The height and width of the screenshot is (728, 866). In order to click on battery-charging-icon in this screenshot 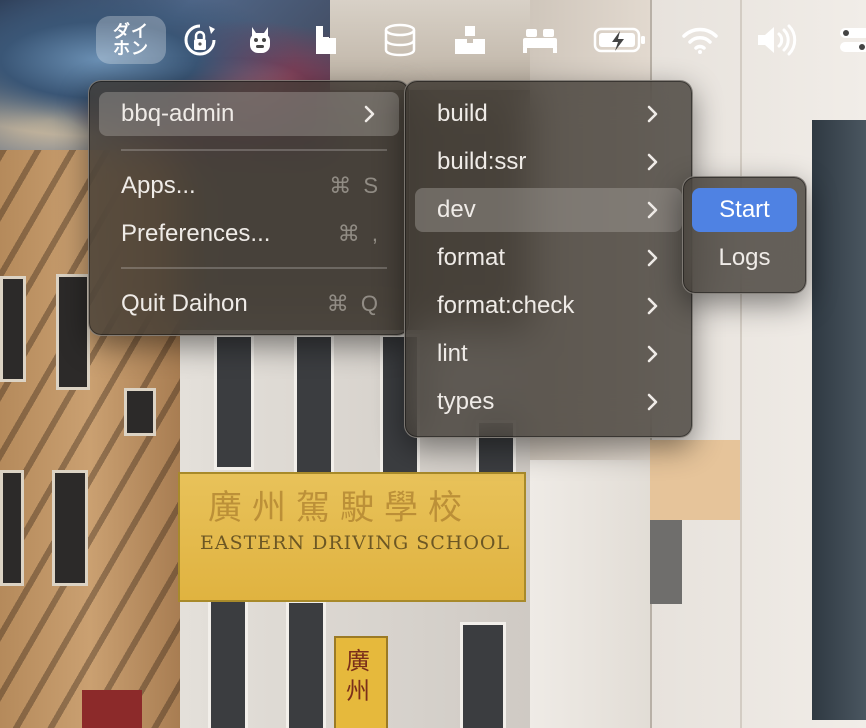, I will do `click(620, 40)`.